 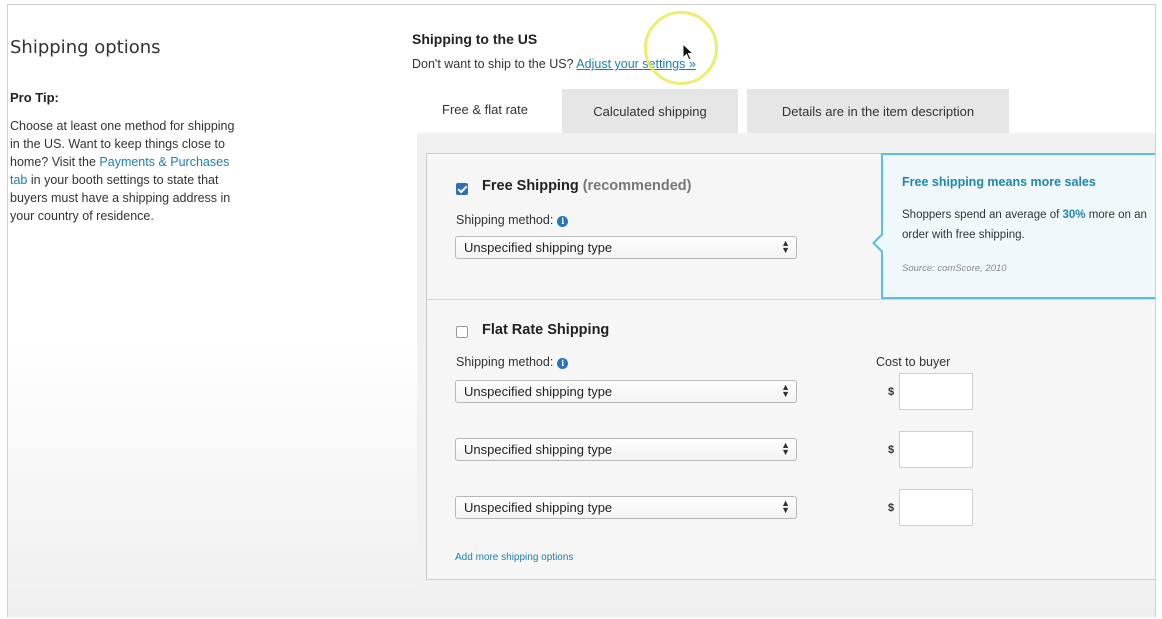 I want to click on free-shipping-method-select: Unspecified shipping type ▲ ▼, so click(x=626, y=247).